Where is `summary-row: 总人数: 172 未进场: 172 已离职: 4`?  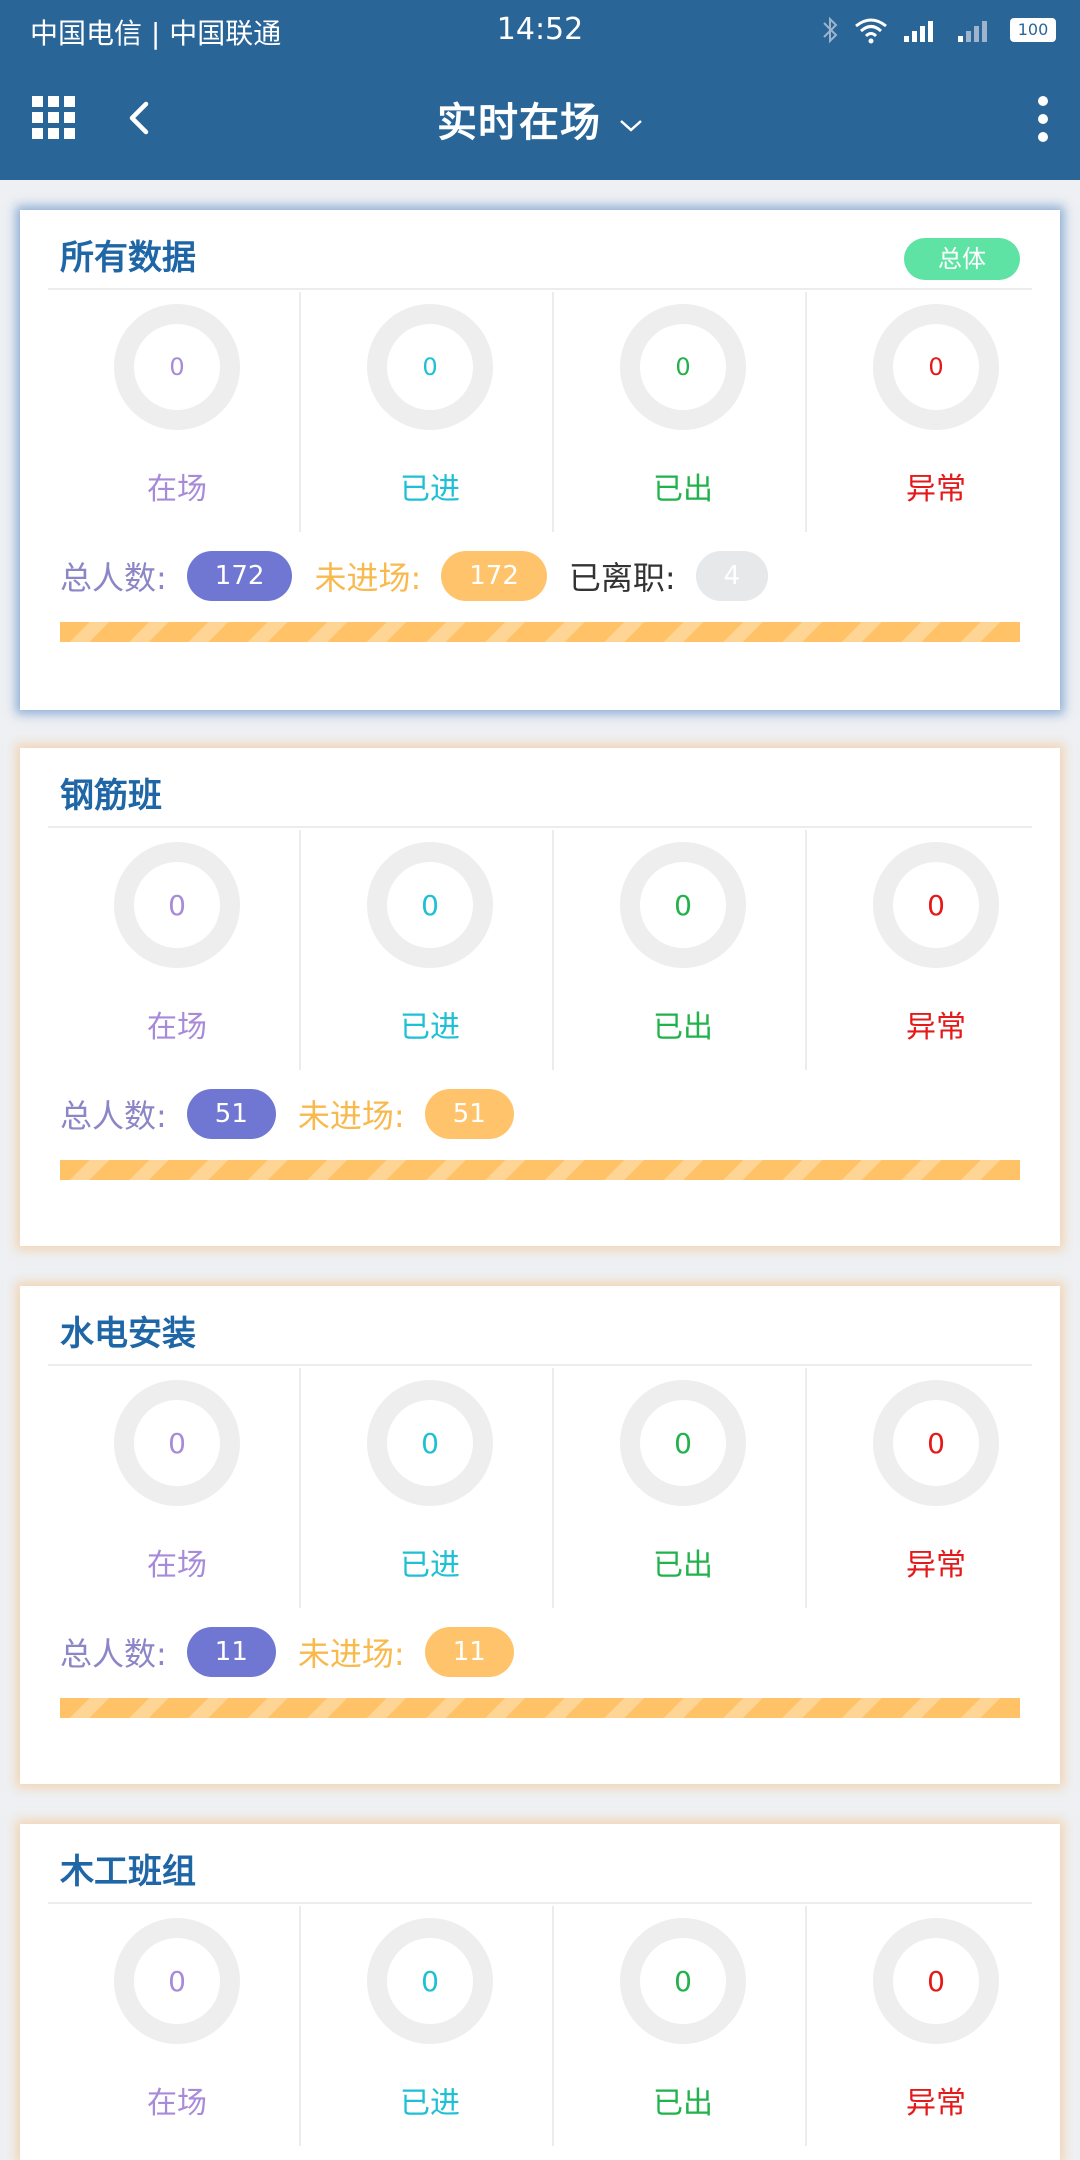 summary-row: 总人数: 172 未进场: 172 已离职: 4 is located at coordinates (425, 576).